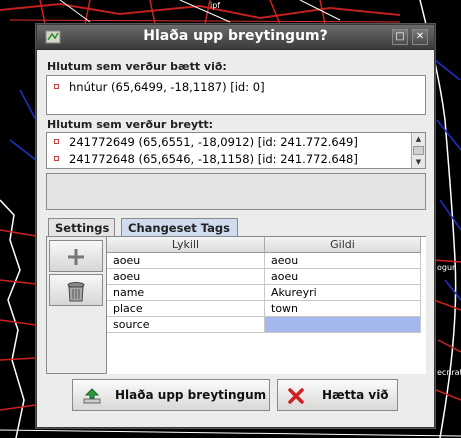 This screenshot has height=438, width=461. Describe the element at coordinates (343, 277) in the screenshot. I see `tag-value-cell: aoeu` at that location.